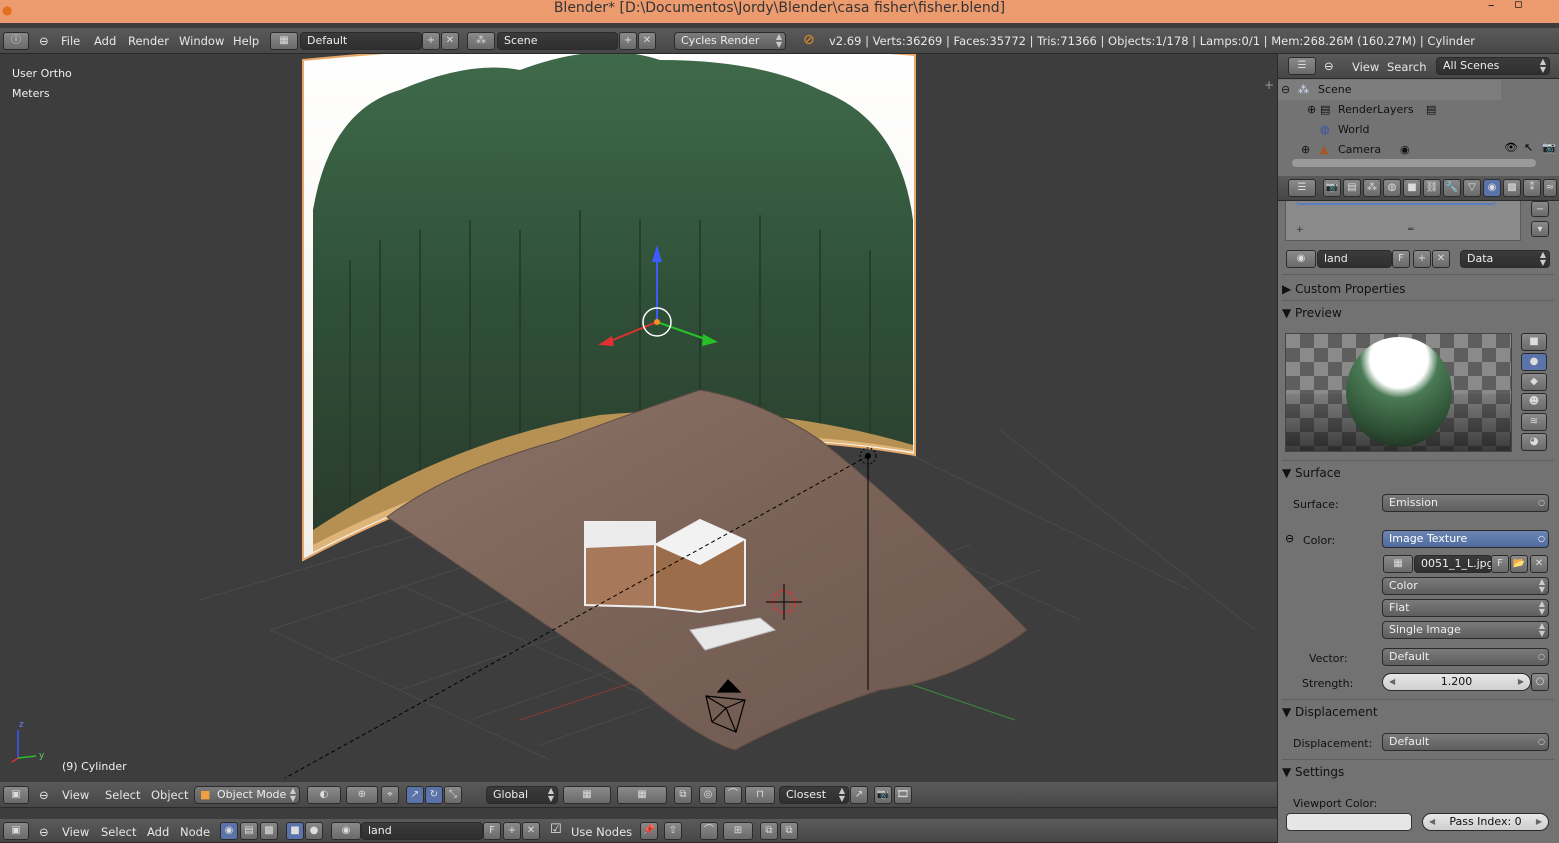  I want to click on opengl-render-icon: 📷, so click(883, 795).